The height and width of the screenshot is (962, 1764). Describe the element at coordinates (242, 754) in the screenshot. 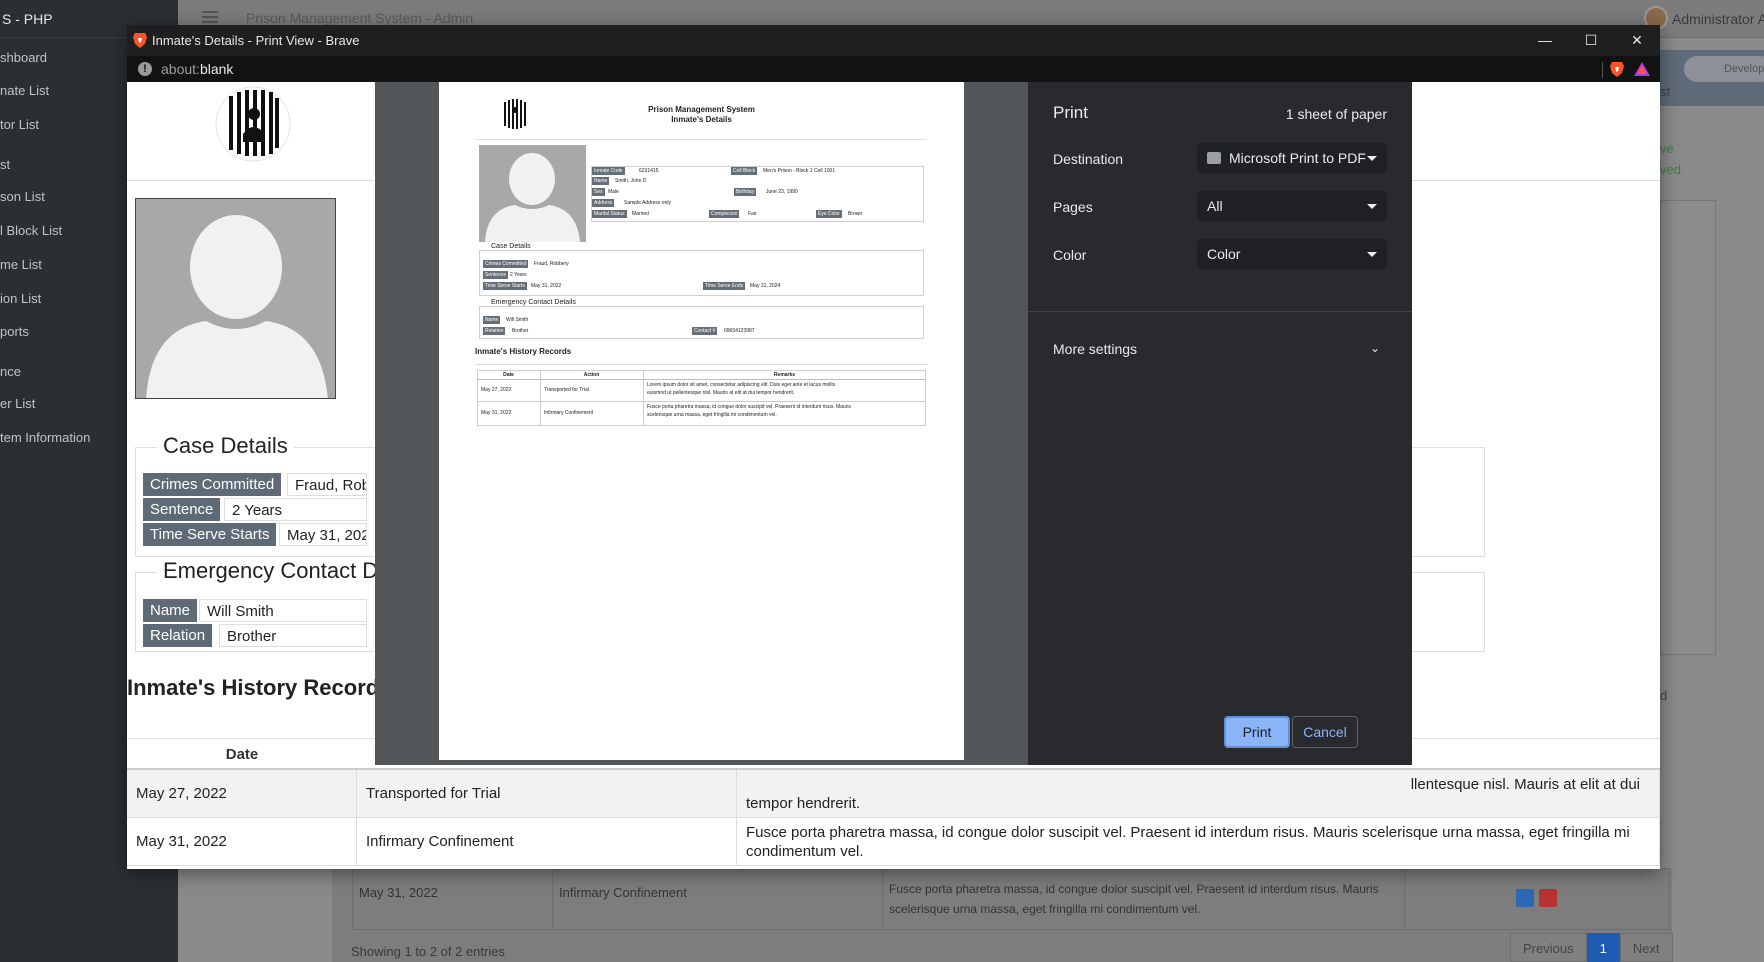

I see `th-date: Date` at that location.